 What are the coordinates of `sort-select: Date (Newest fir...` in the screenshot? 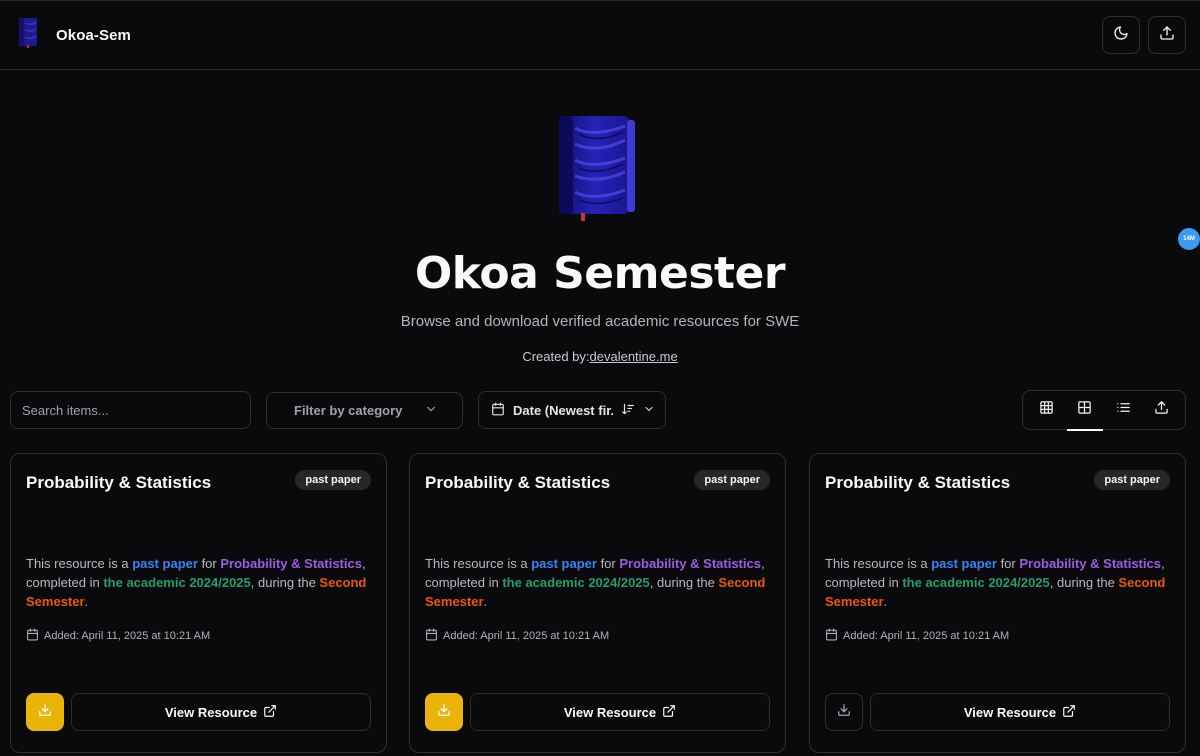 It's located at (572, 410).